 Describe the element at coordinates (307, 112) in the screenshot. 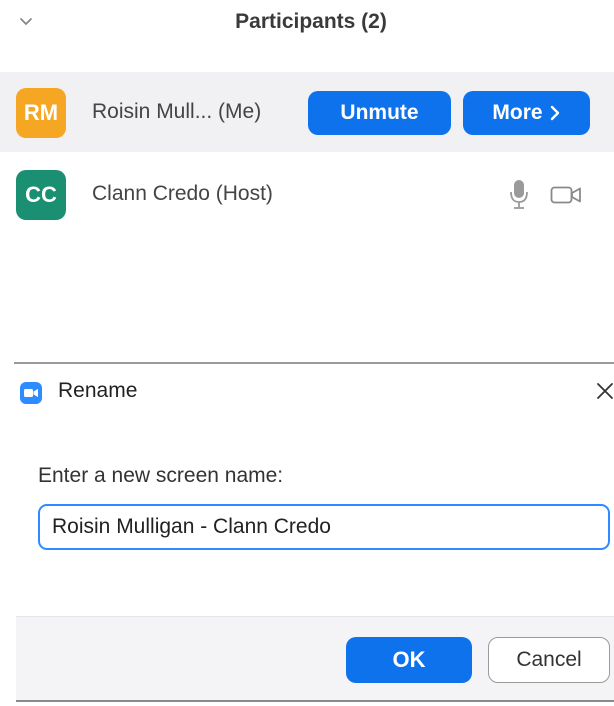

I see `participant-row-me: RM Roisin Mull... (Me) Unmute More` at that location.